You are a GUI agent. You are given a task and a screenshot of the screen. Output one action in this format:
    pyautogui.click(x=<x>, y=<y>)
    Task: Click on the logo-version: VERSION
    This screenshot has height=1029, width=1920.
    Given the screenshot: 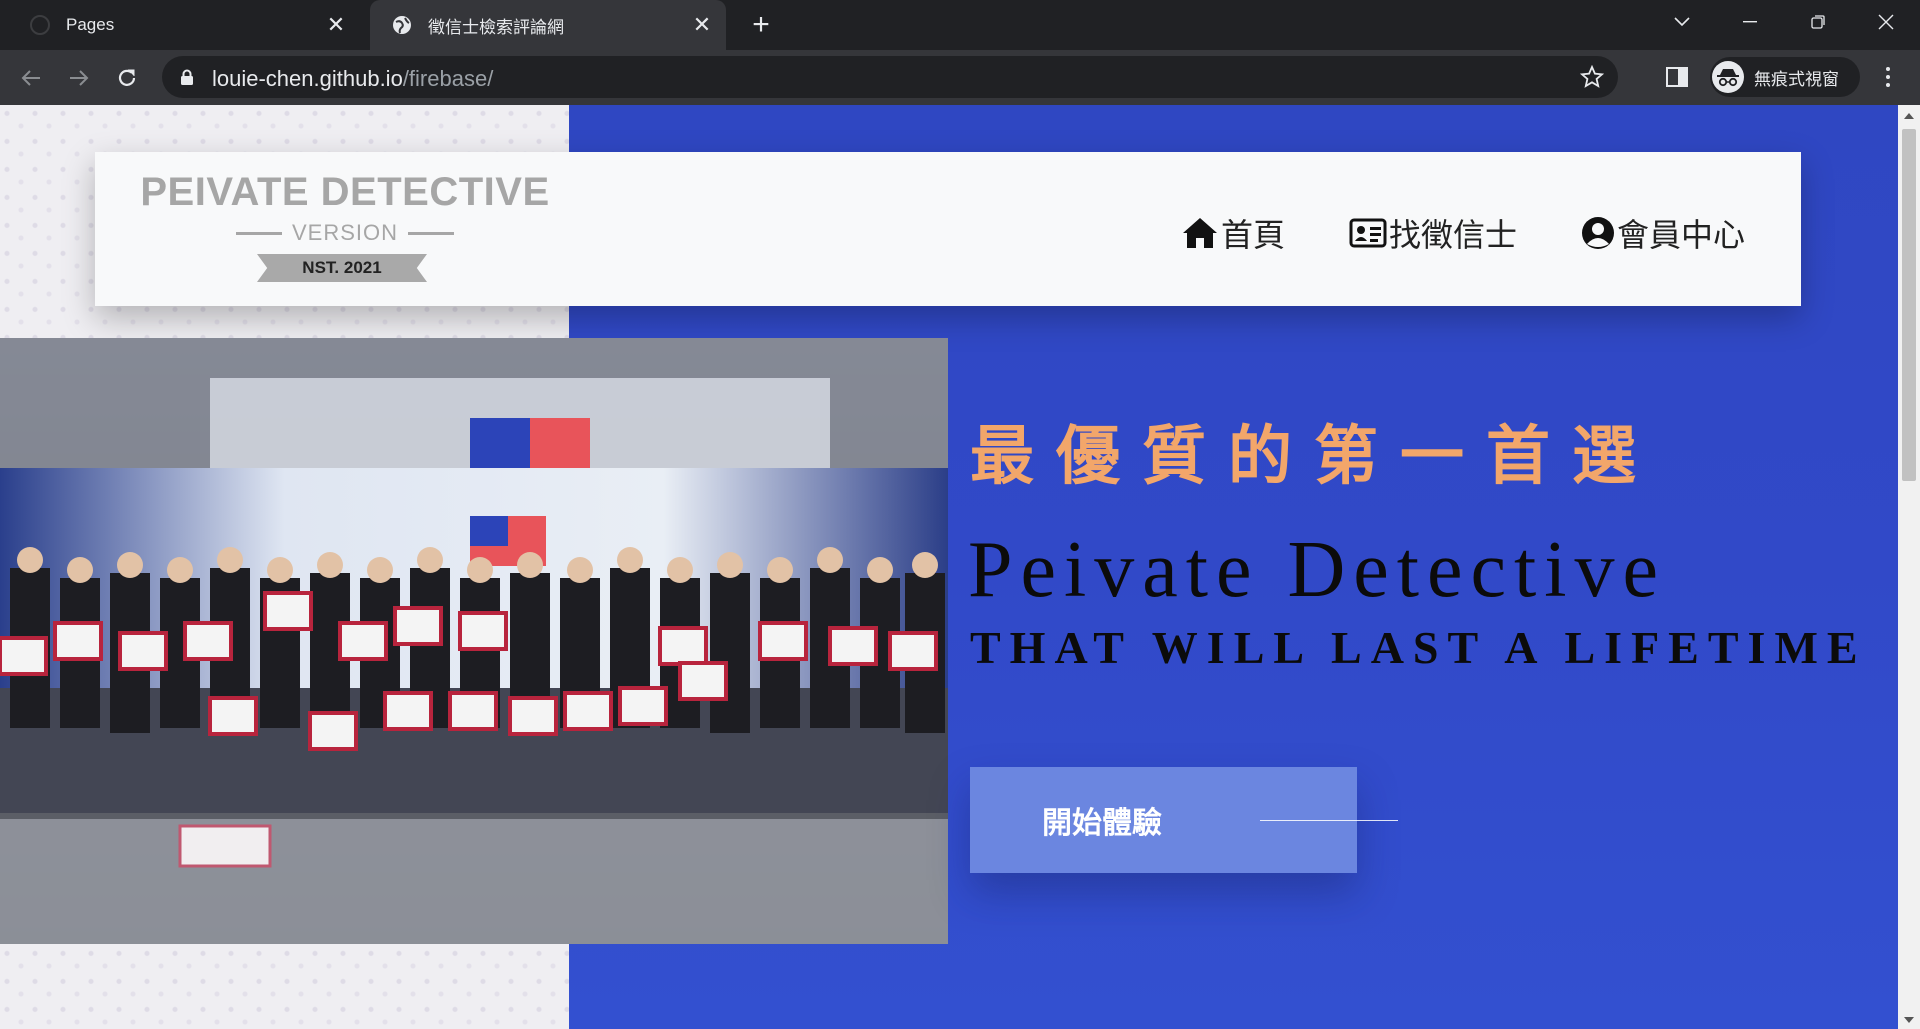 What is the action you would take?
    pyautogui.click(x=345, y=233)
    